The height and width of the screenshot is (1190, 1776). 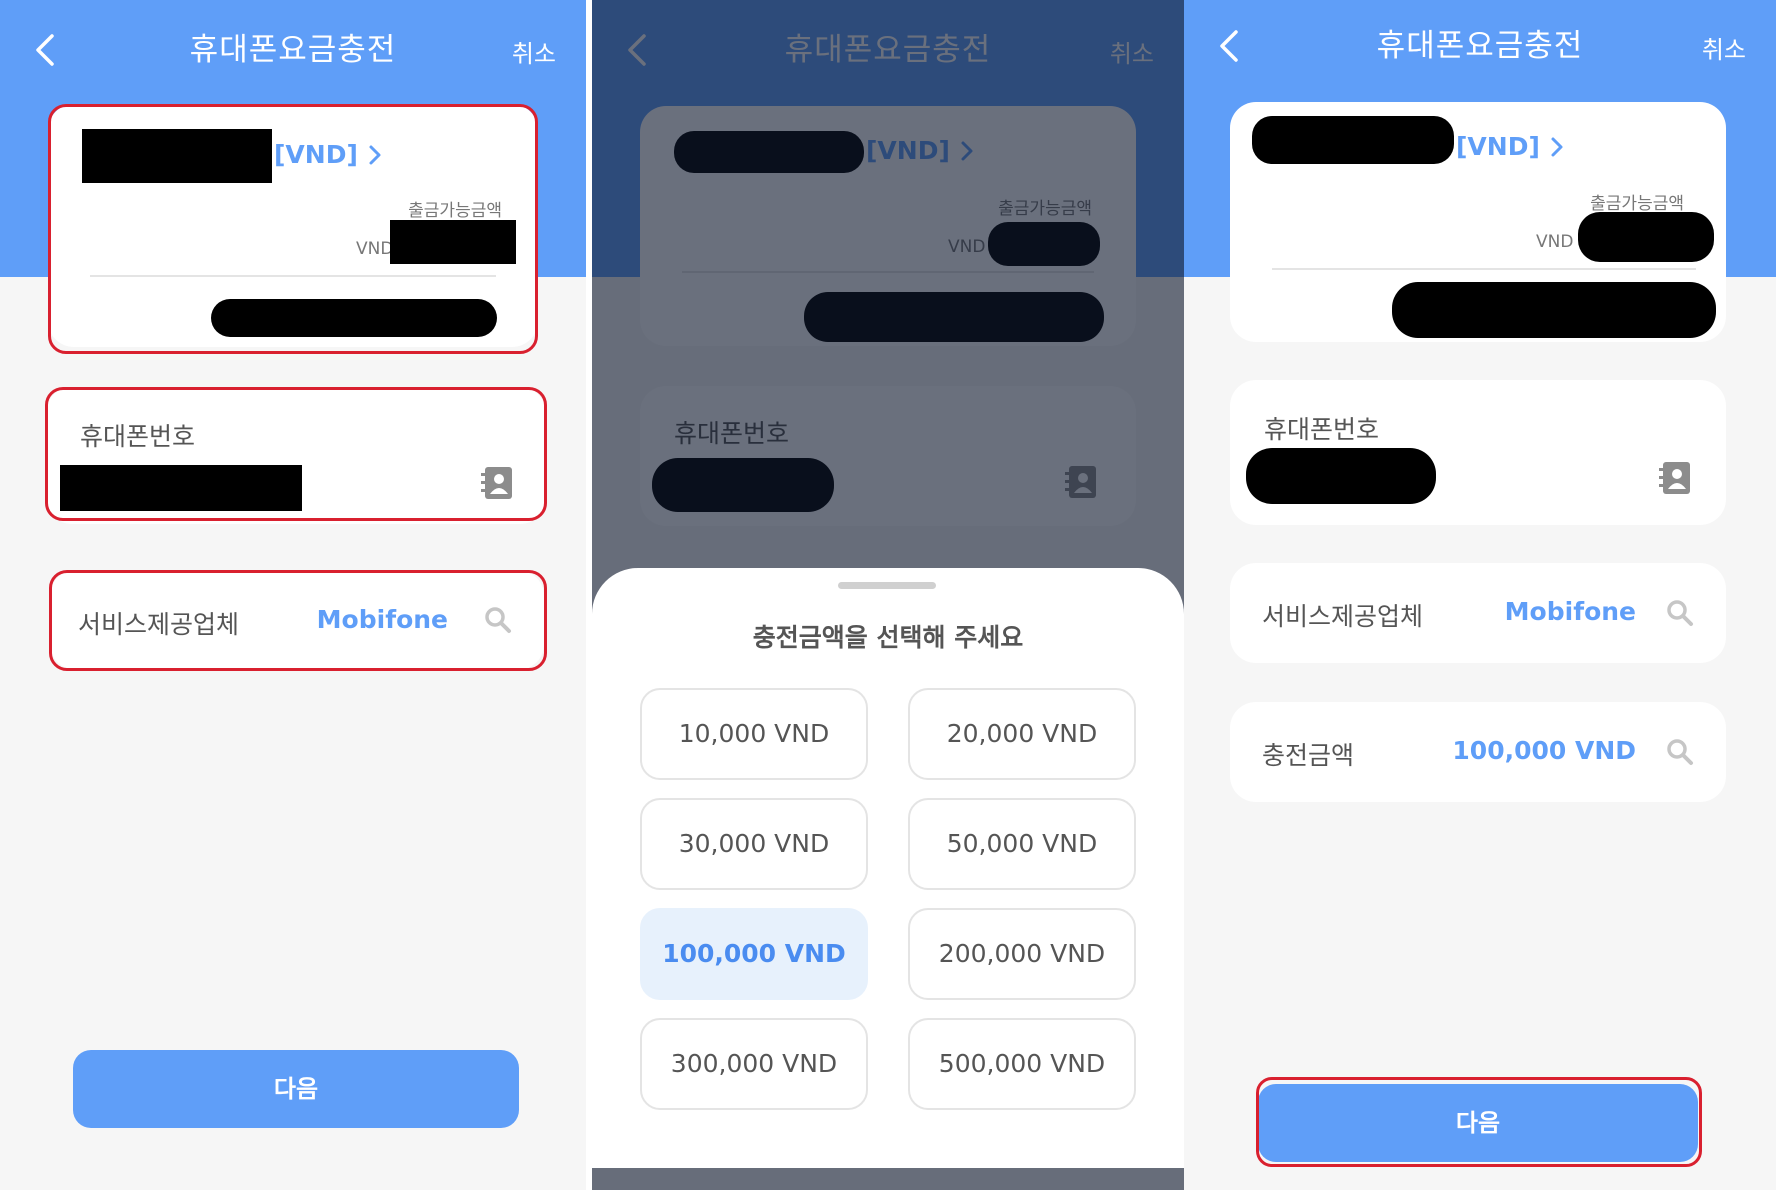 What do you see at coordinates (754, 844) in the screenshot?
I see `amount-option: 30,000 VND` at bounding box center [754, 844].